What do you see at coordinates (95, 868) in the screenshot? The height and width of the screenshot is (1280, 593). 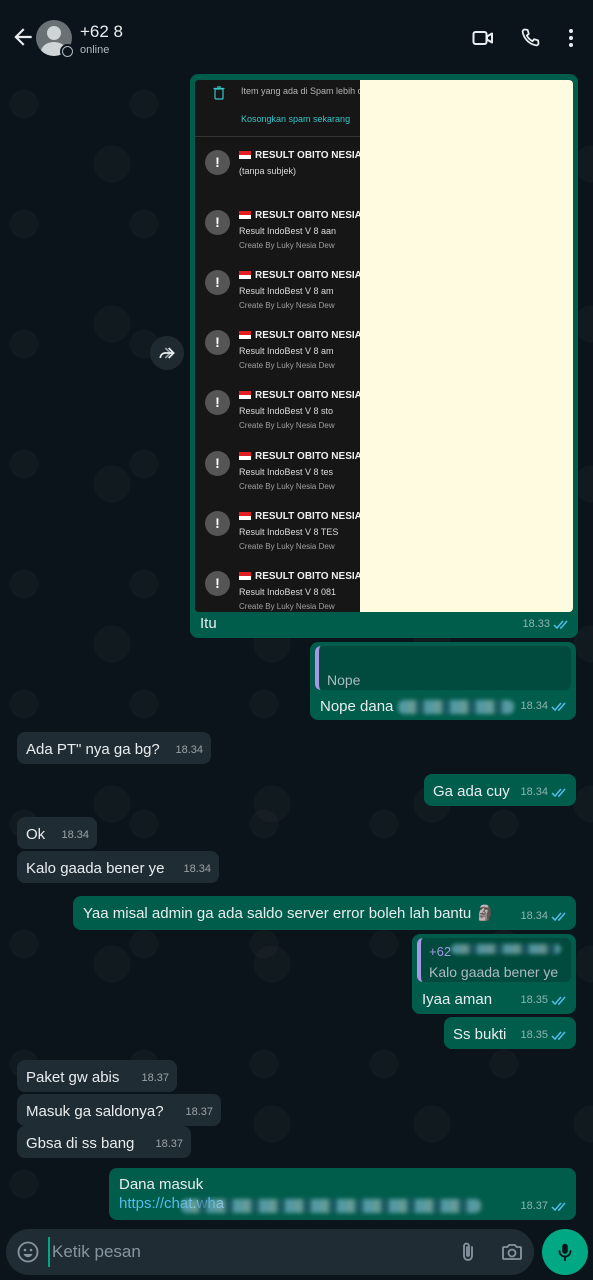 I see `message-text: Kalo gaada bener ye` at bounding box center [95, 868].